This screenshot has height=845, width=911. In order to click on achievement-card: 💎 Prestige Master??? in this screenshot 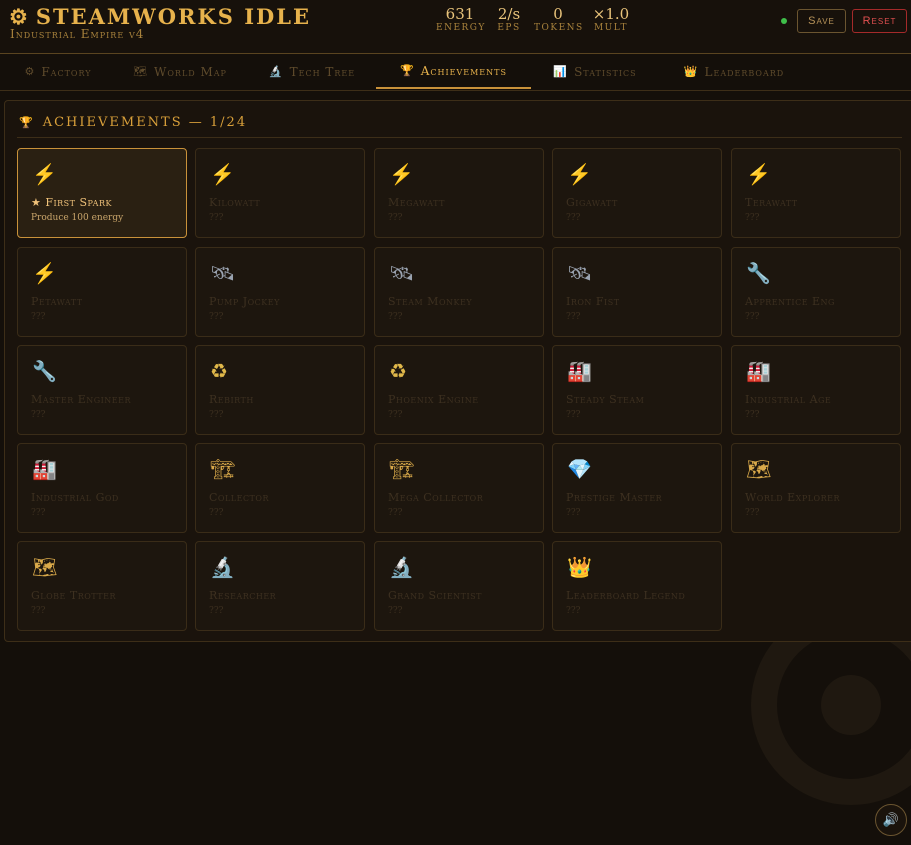, I will do `click(637, 488)`.